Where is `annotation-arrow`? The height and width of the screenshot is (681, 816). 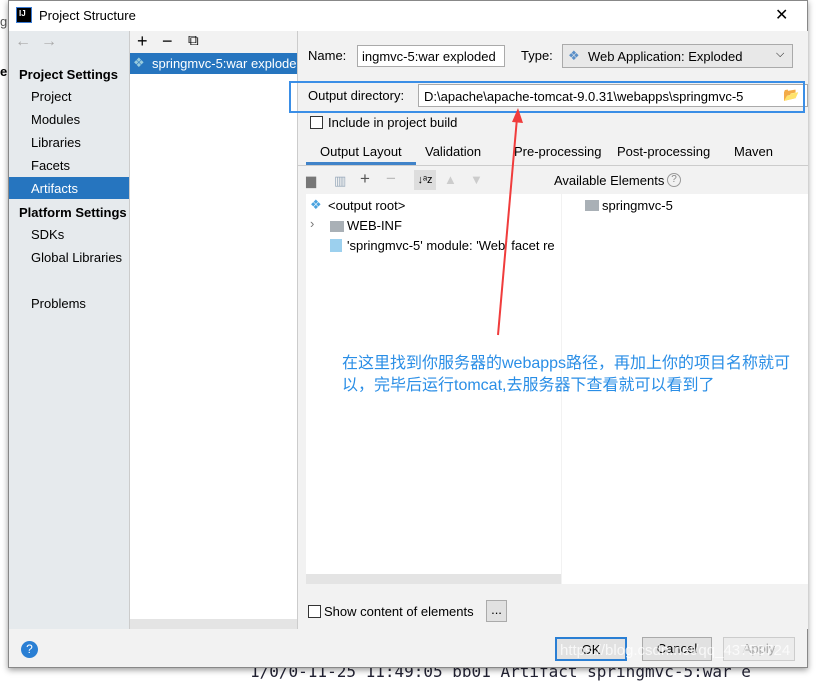
annotation-arrow is located at coordinates (510, 222).